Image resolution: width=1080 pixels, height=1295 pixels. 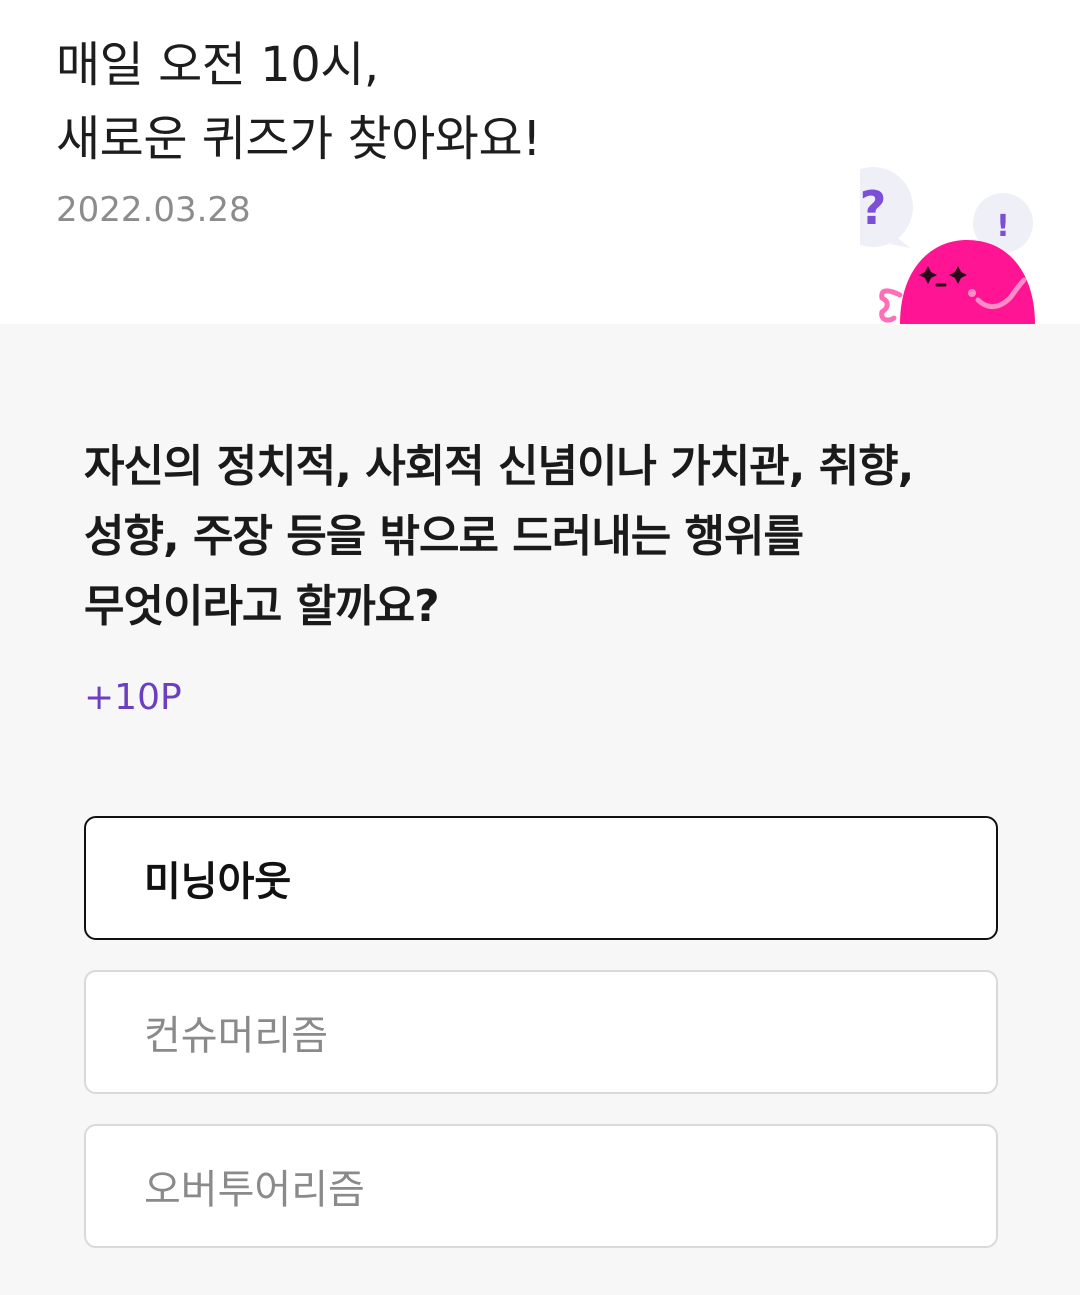 I want to click on answer-option-2: 컨슈머리즘, so click(x=541, y=1032).